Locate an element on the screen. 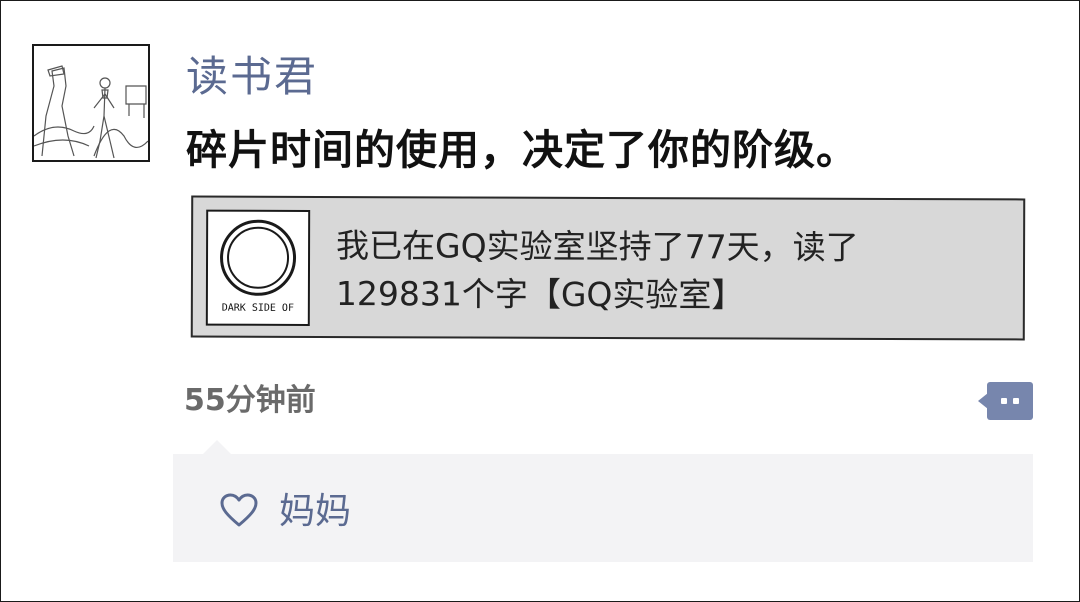  thumbnail-label: DARK SIDE OF is located at coordinates (258, 308).